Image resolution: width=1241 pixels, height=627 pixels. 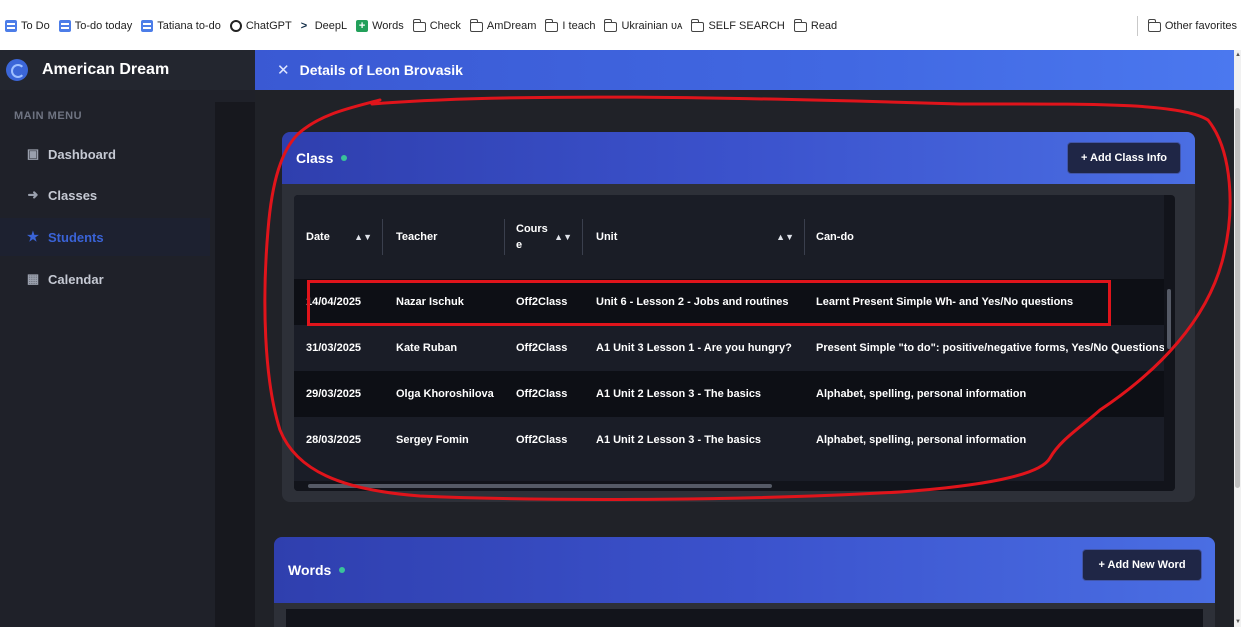 What do you see at coordinates (381, 70) in the screenshot?
I see `page-title: Details of Leon Brovasik` at bounding box center [381, 70].